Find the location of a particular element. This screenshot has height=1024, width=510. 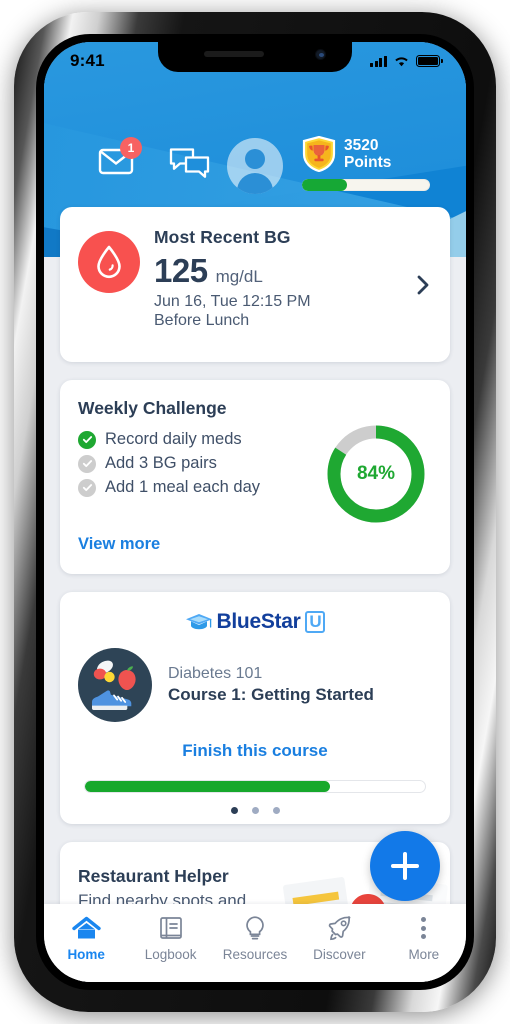

finish-course-link: Finish this course is located at coordinates (255, 751).